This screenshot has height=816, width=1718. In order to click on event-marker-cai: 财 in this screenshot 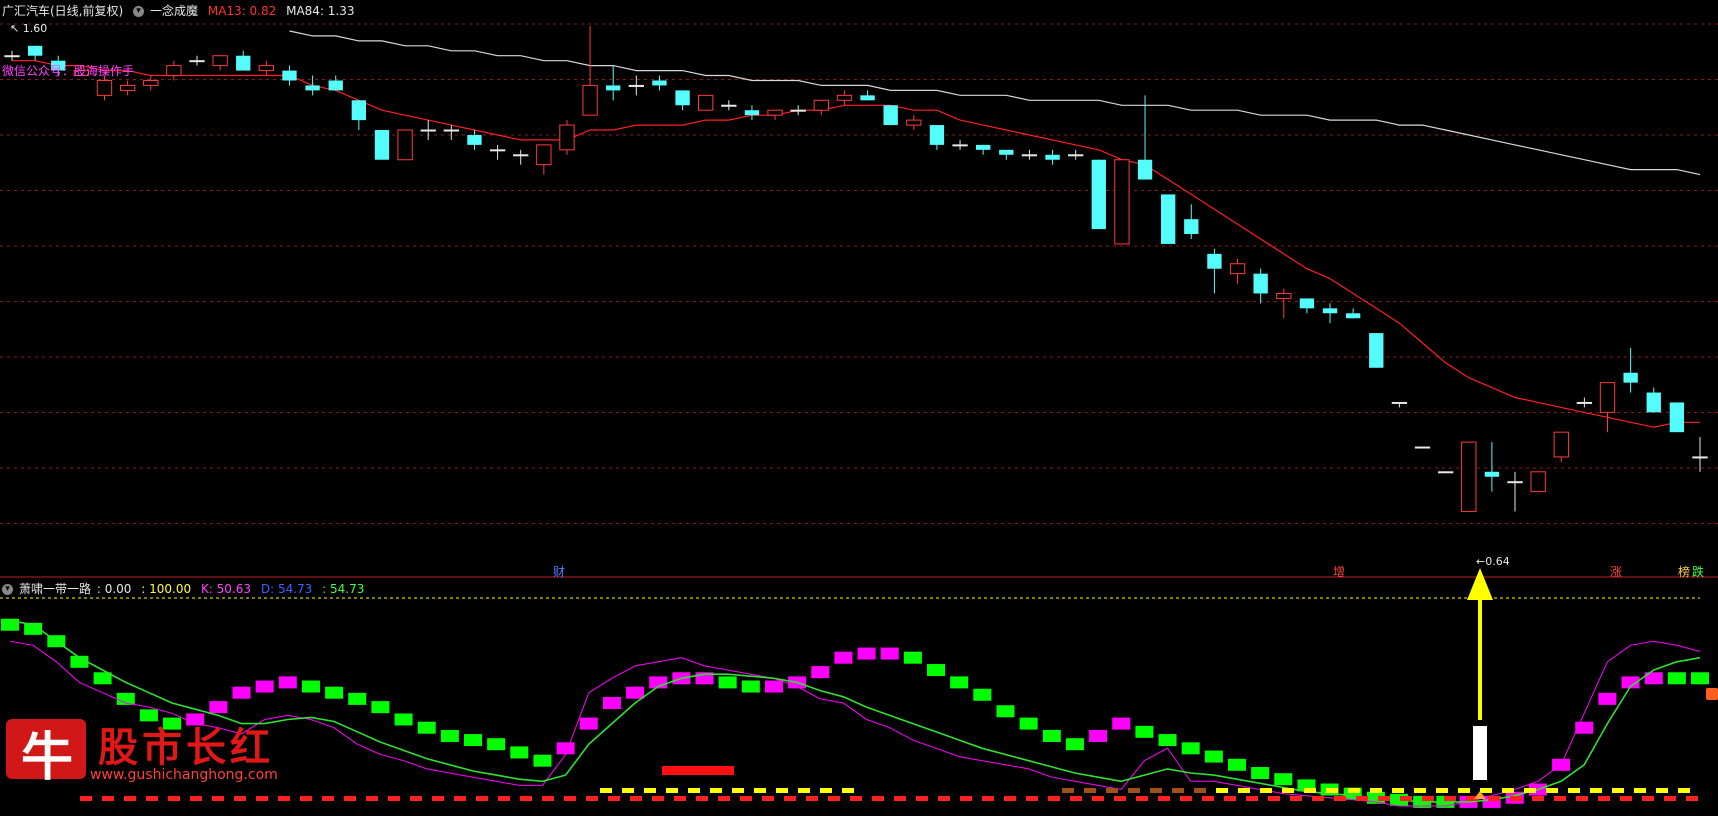, I will do `click(559, 571)`.